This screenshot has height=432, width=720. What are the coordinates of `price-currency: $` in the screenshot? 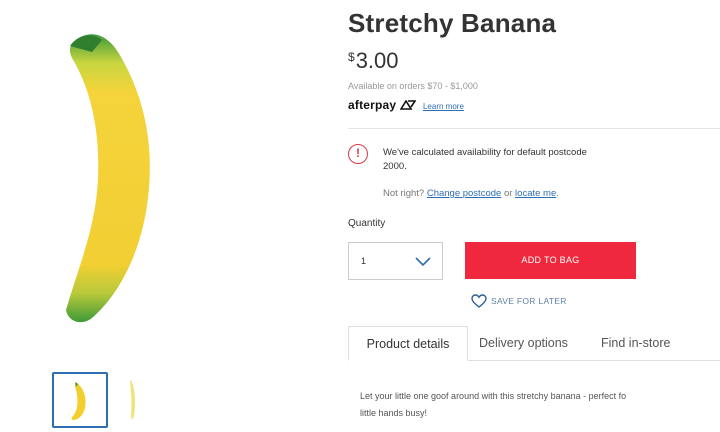 It's located at (351, 57).